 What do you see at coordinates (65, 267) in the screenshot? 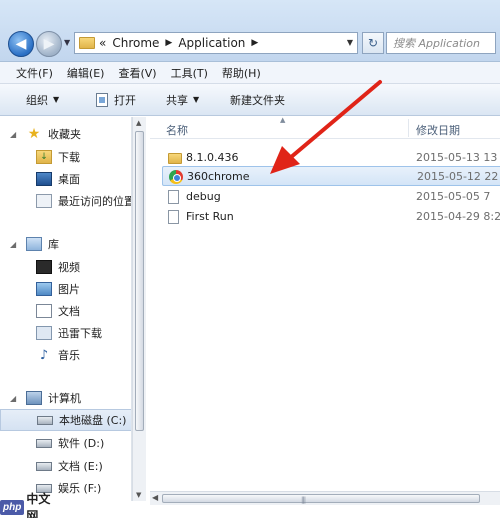
I see `nav-item-videos: 视频` at bounding box center [65, 267].